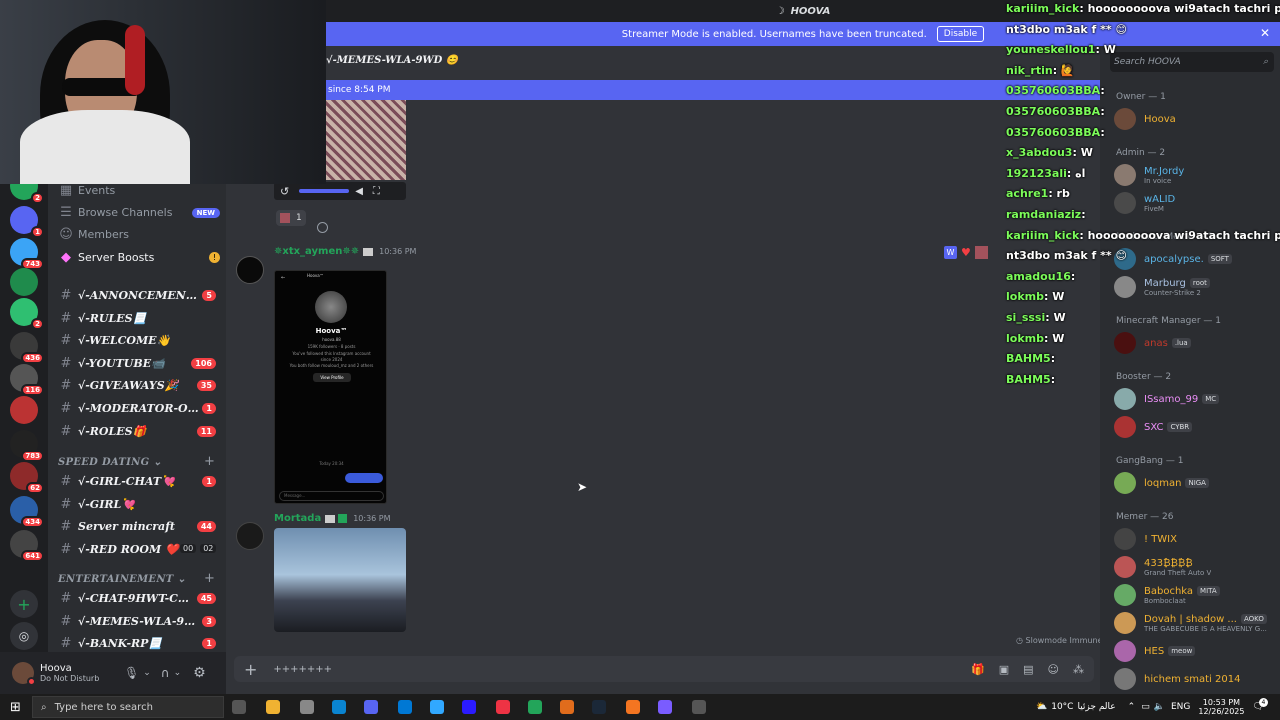 This screenshot has height=720, width=1280. Describe the element at coordinates (137, 212) in the screenshot. I see `sidebar-item-browse-channels: ☰ Browse Channels NEW` at that location.